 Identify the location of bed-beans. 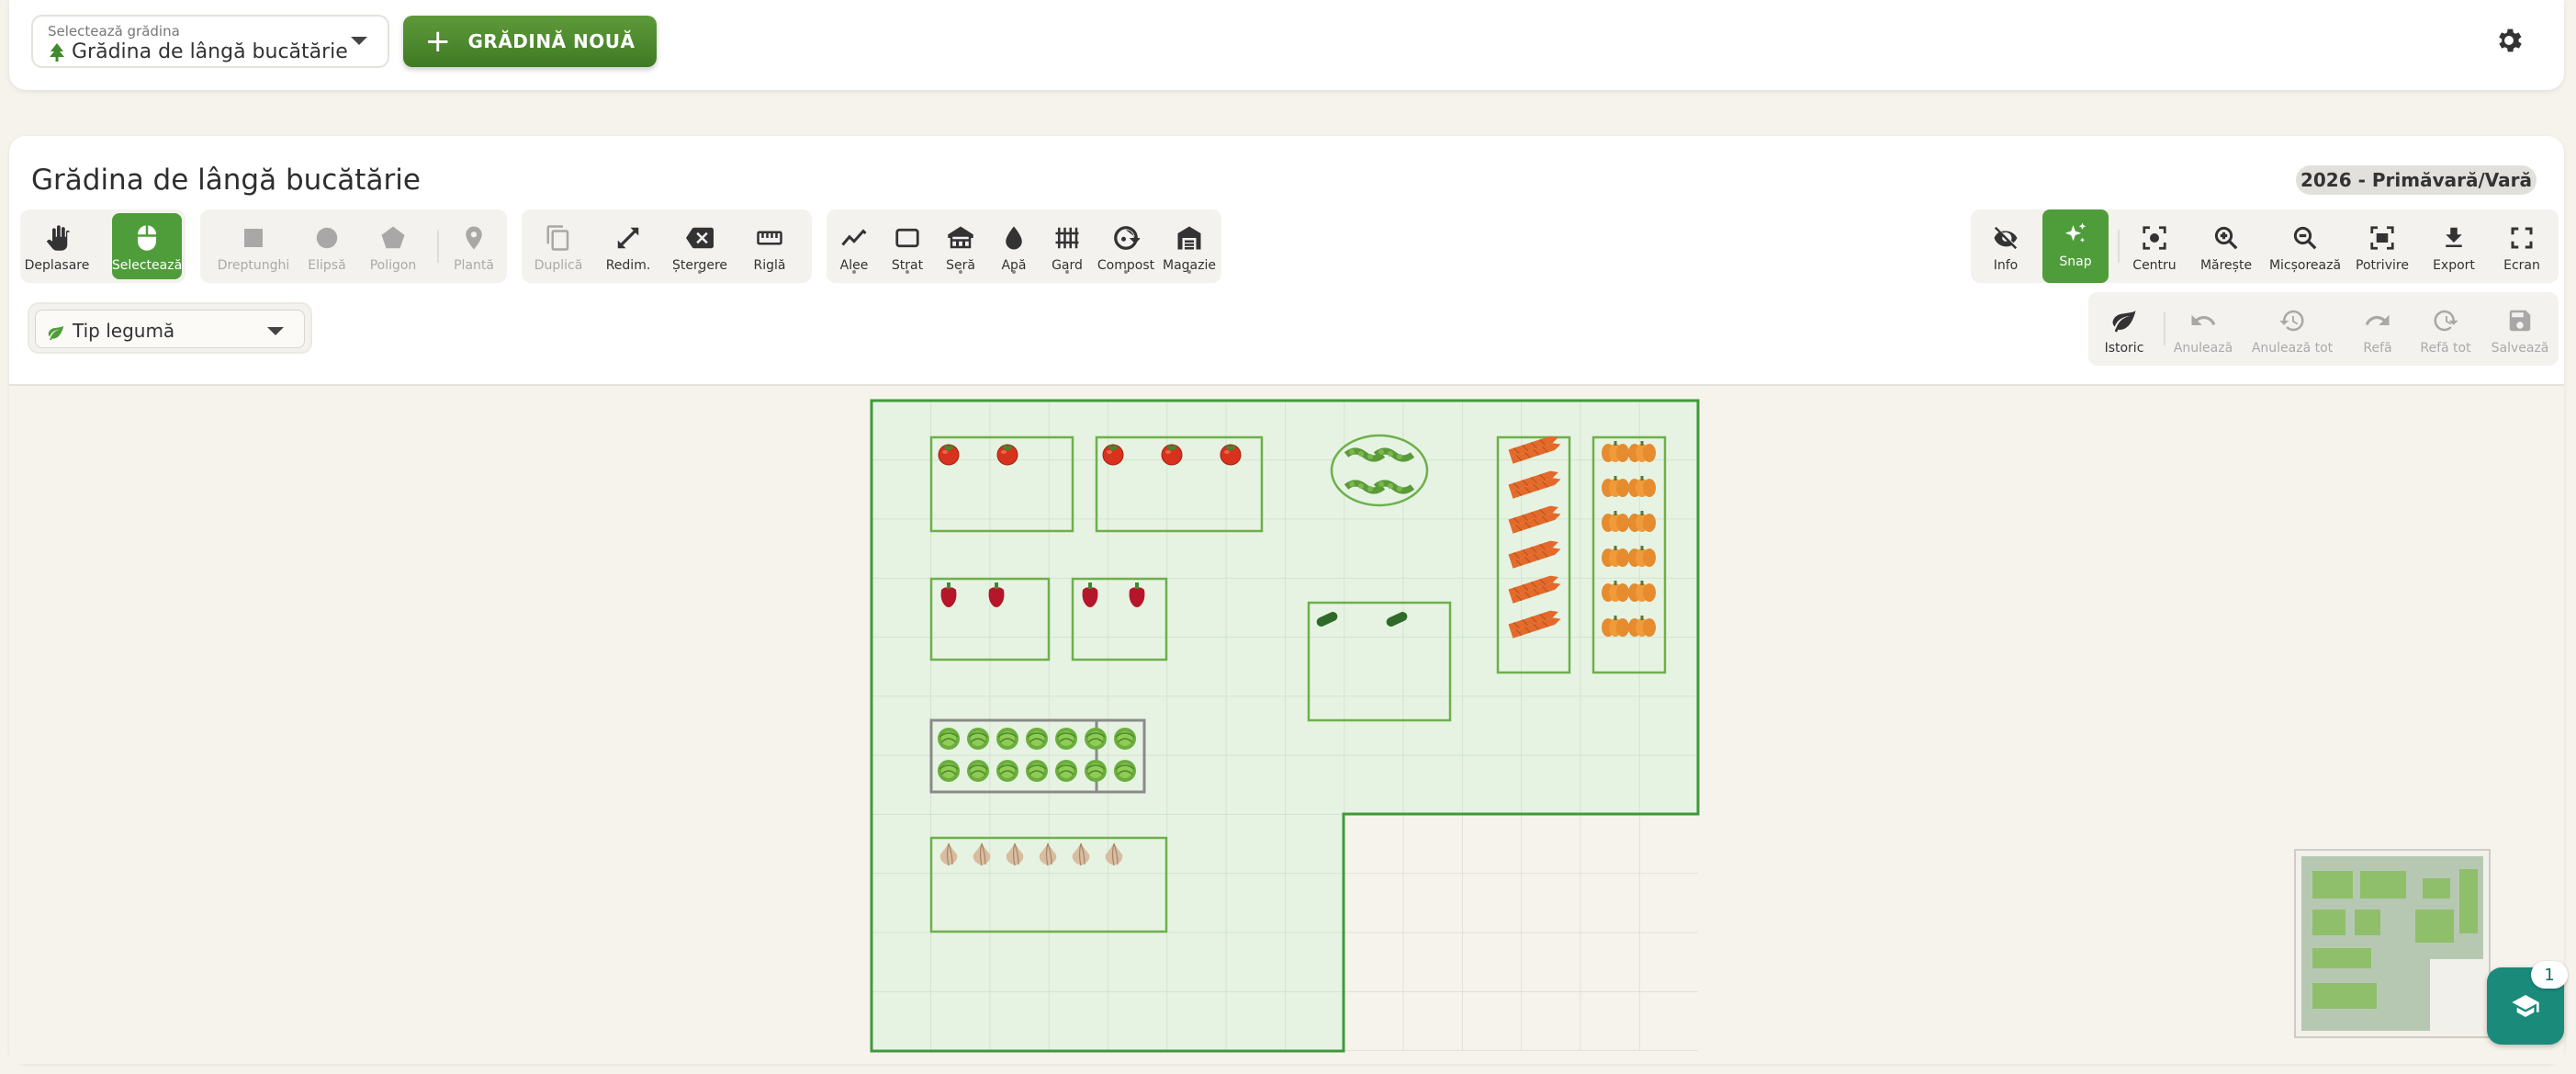
(1379, 470).